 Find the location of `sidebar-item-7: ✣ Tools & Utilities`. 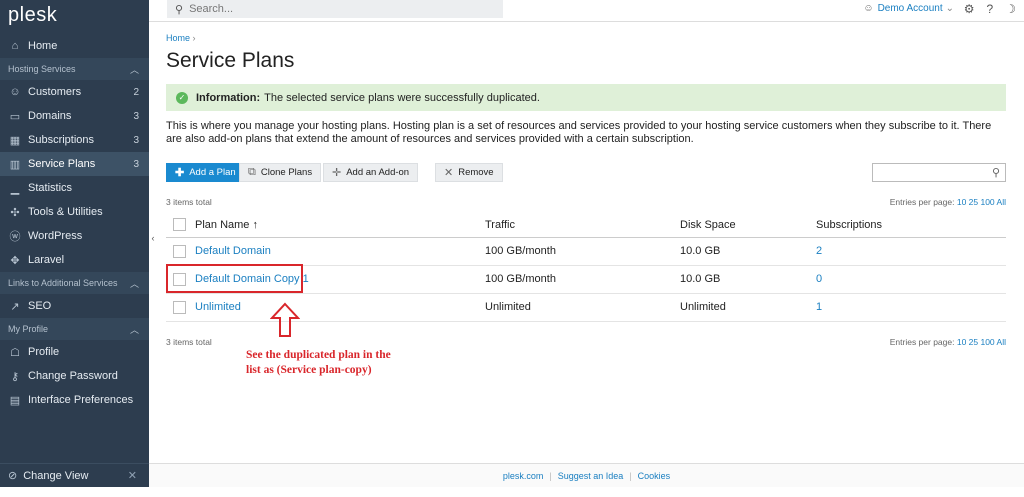

sidebar-item-7: ✣ Tools & Utilities is located at coordinates (74, 212).